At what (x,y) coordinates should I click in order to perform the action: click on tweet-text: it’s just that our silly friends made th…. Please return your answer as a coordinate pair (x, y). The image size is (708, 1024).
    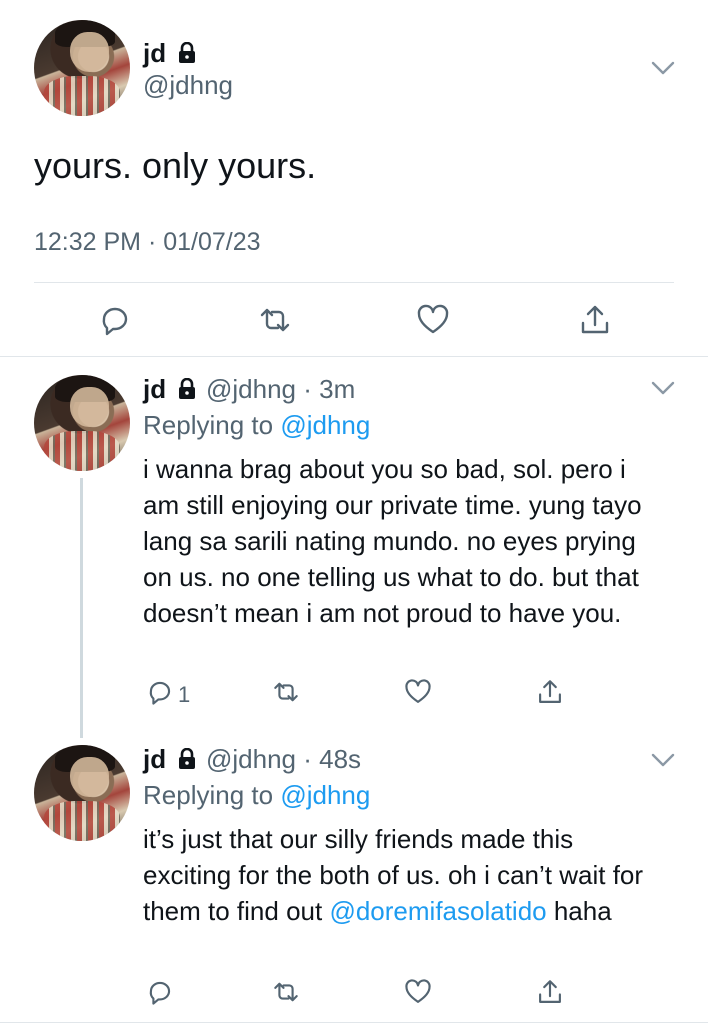
    Looking at the image, I should click on (403, 875).